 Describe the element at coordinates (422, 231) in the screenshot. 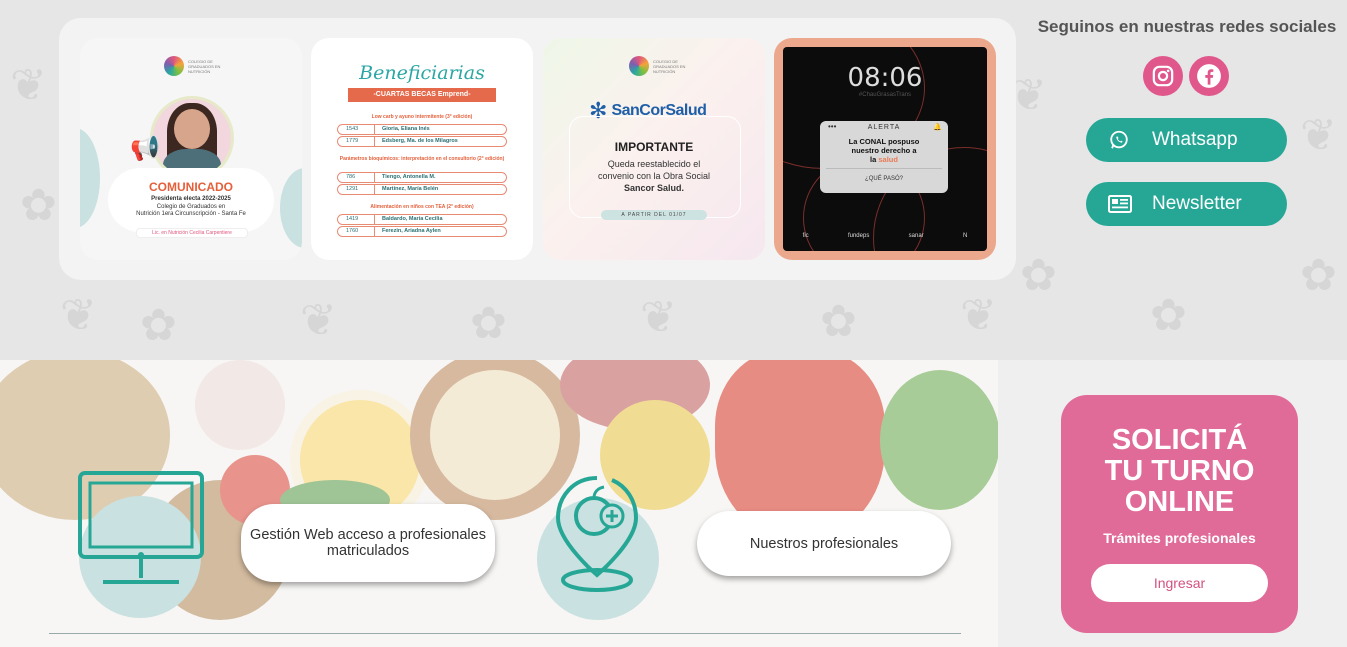

I see `table-row: 1760 Ferezin, Ariadna Aylen` at that location.